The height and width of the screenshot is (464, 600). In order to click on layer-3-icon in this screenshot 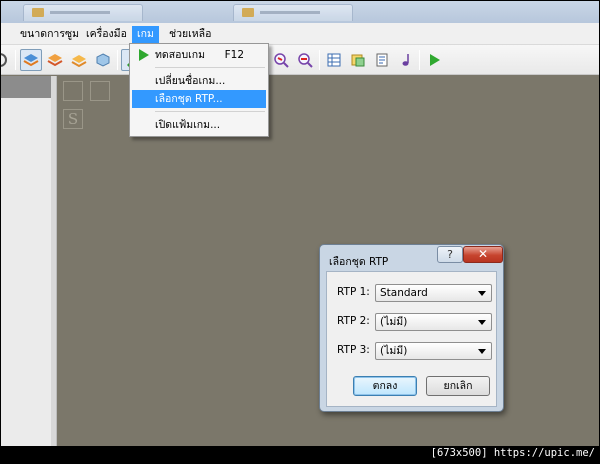, I will do `click(79, 60)`.